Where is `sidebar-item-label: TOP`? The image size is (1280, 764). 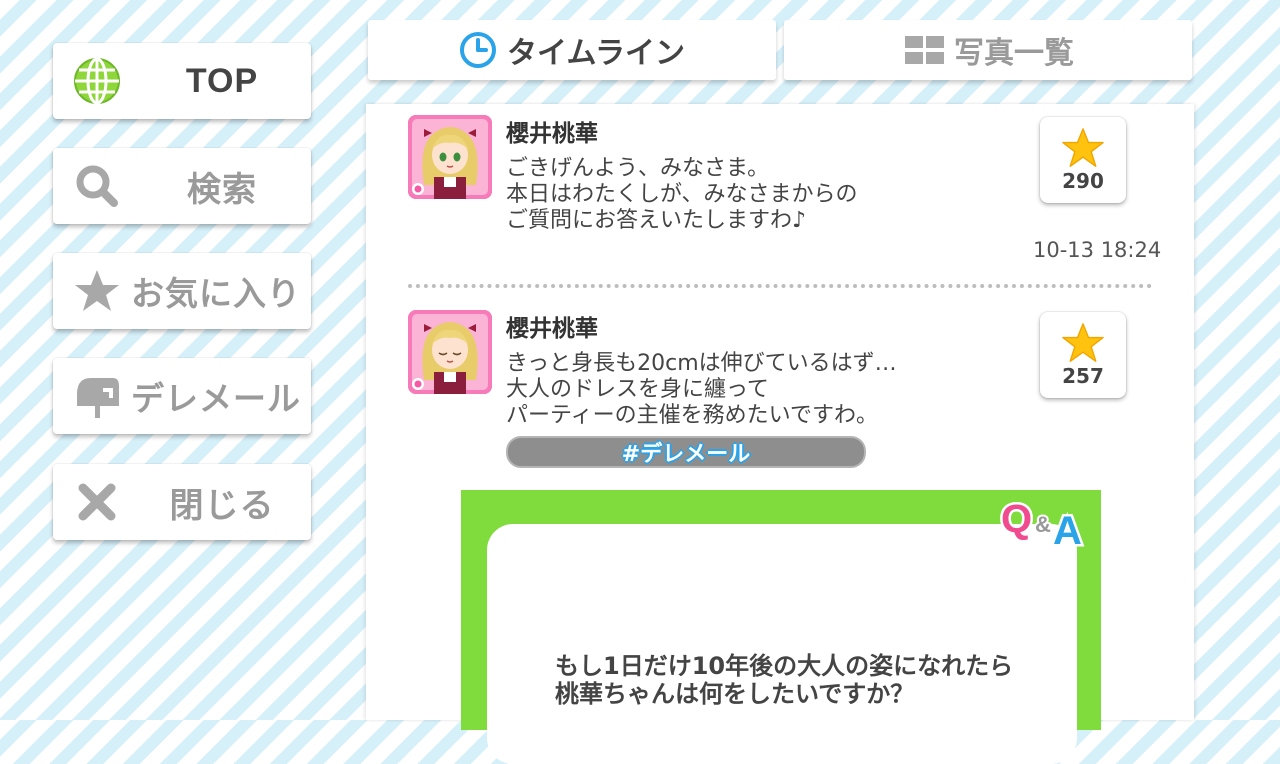
sidebar-item-label: TOP is located at coordinates (222, 80).